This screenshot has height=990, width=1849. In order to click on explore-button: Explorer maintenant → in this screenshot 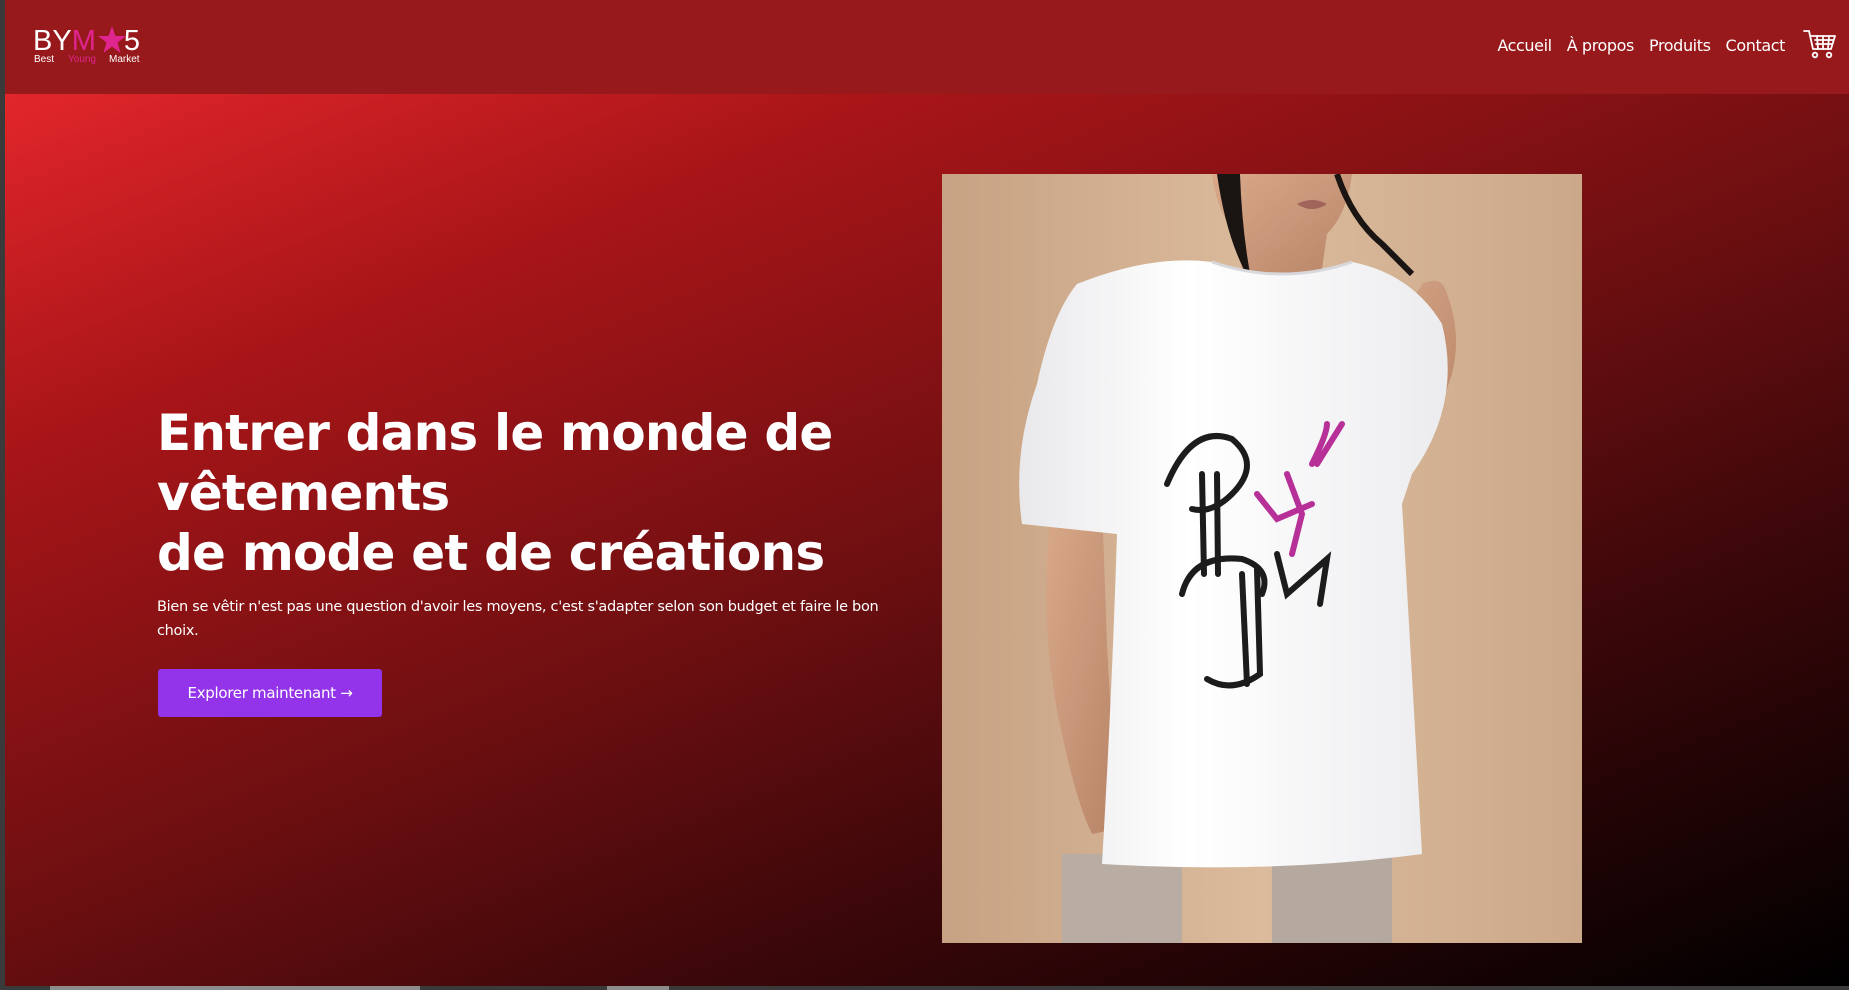, I will do `click(270, 693)`.